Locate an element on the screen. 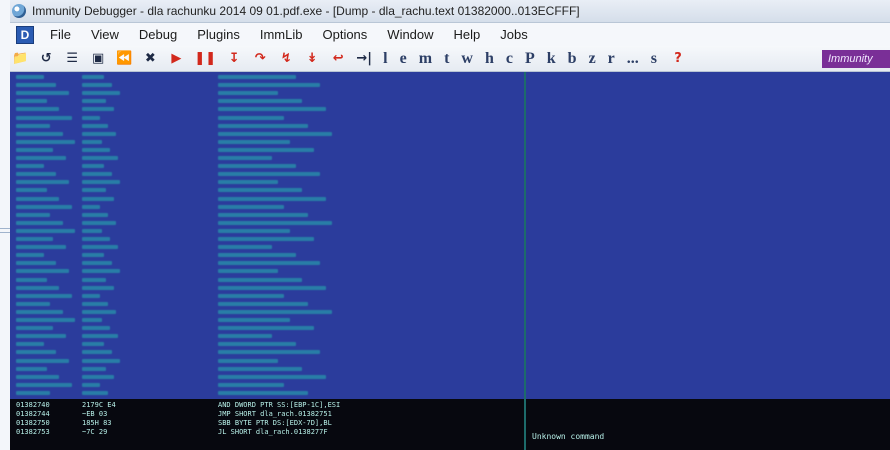 This screenshot has width=890, height=450. open-folder-icon: 📁 is located at coordinates (20, 59).